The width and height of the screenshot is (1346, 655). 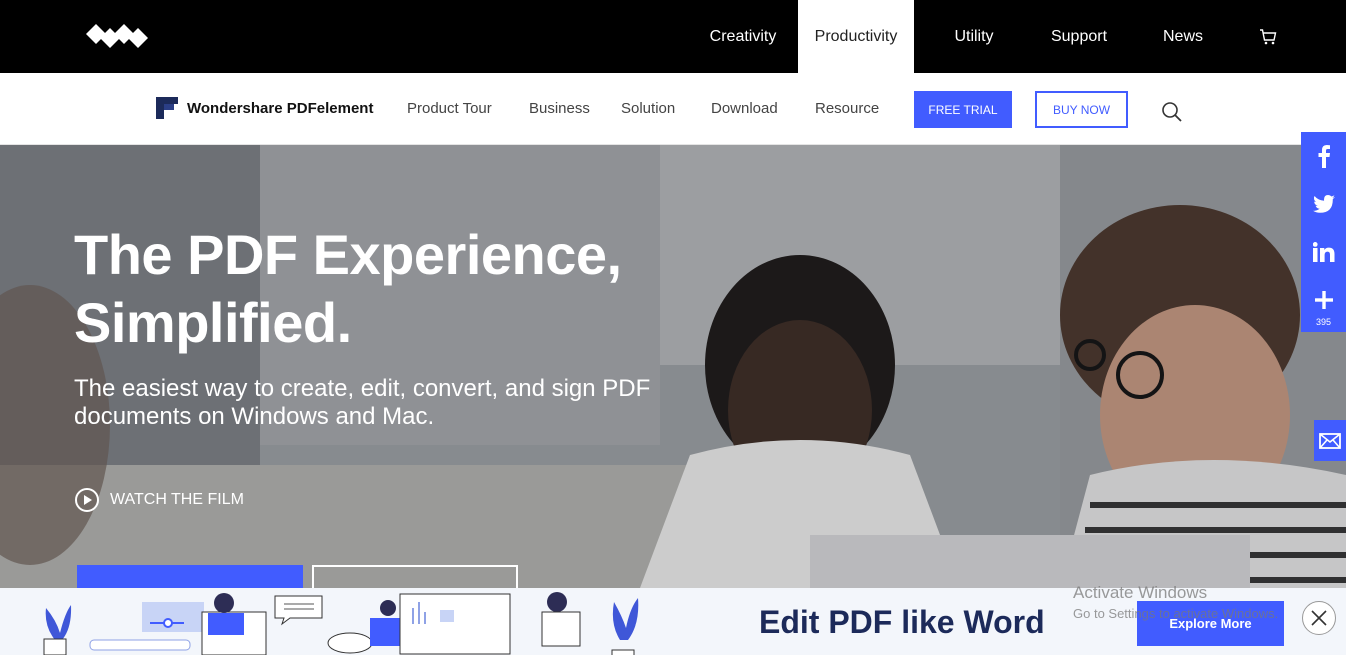 I want to click on brand-name: Wondershare PDFelement, so click(x=280, y=108).